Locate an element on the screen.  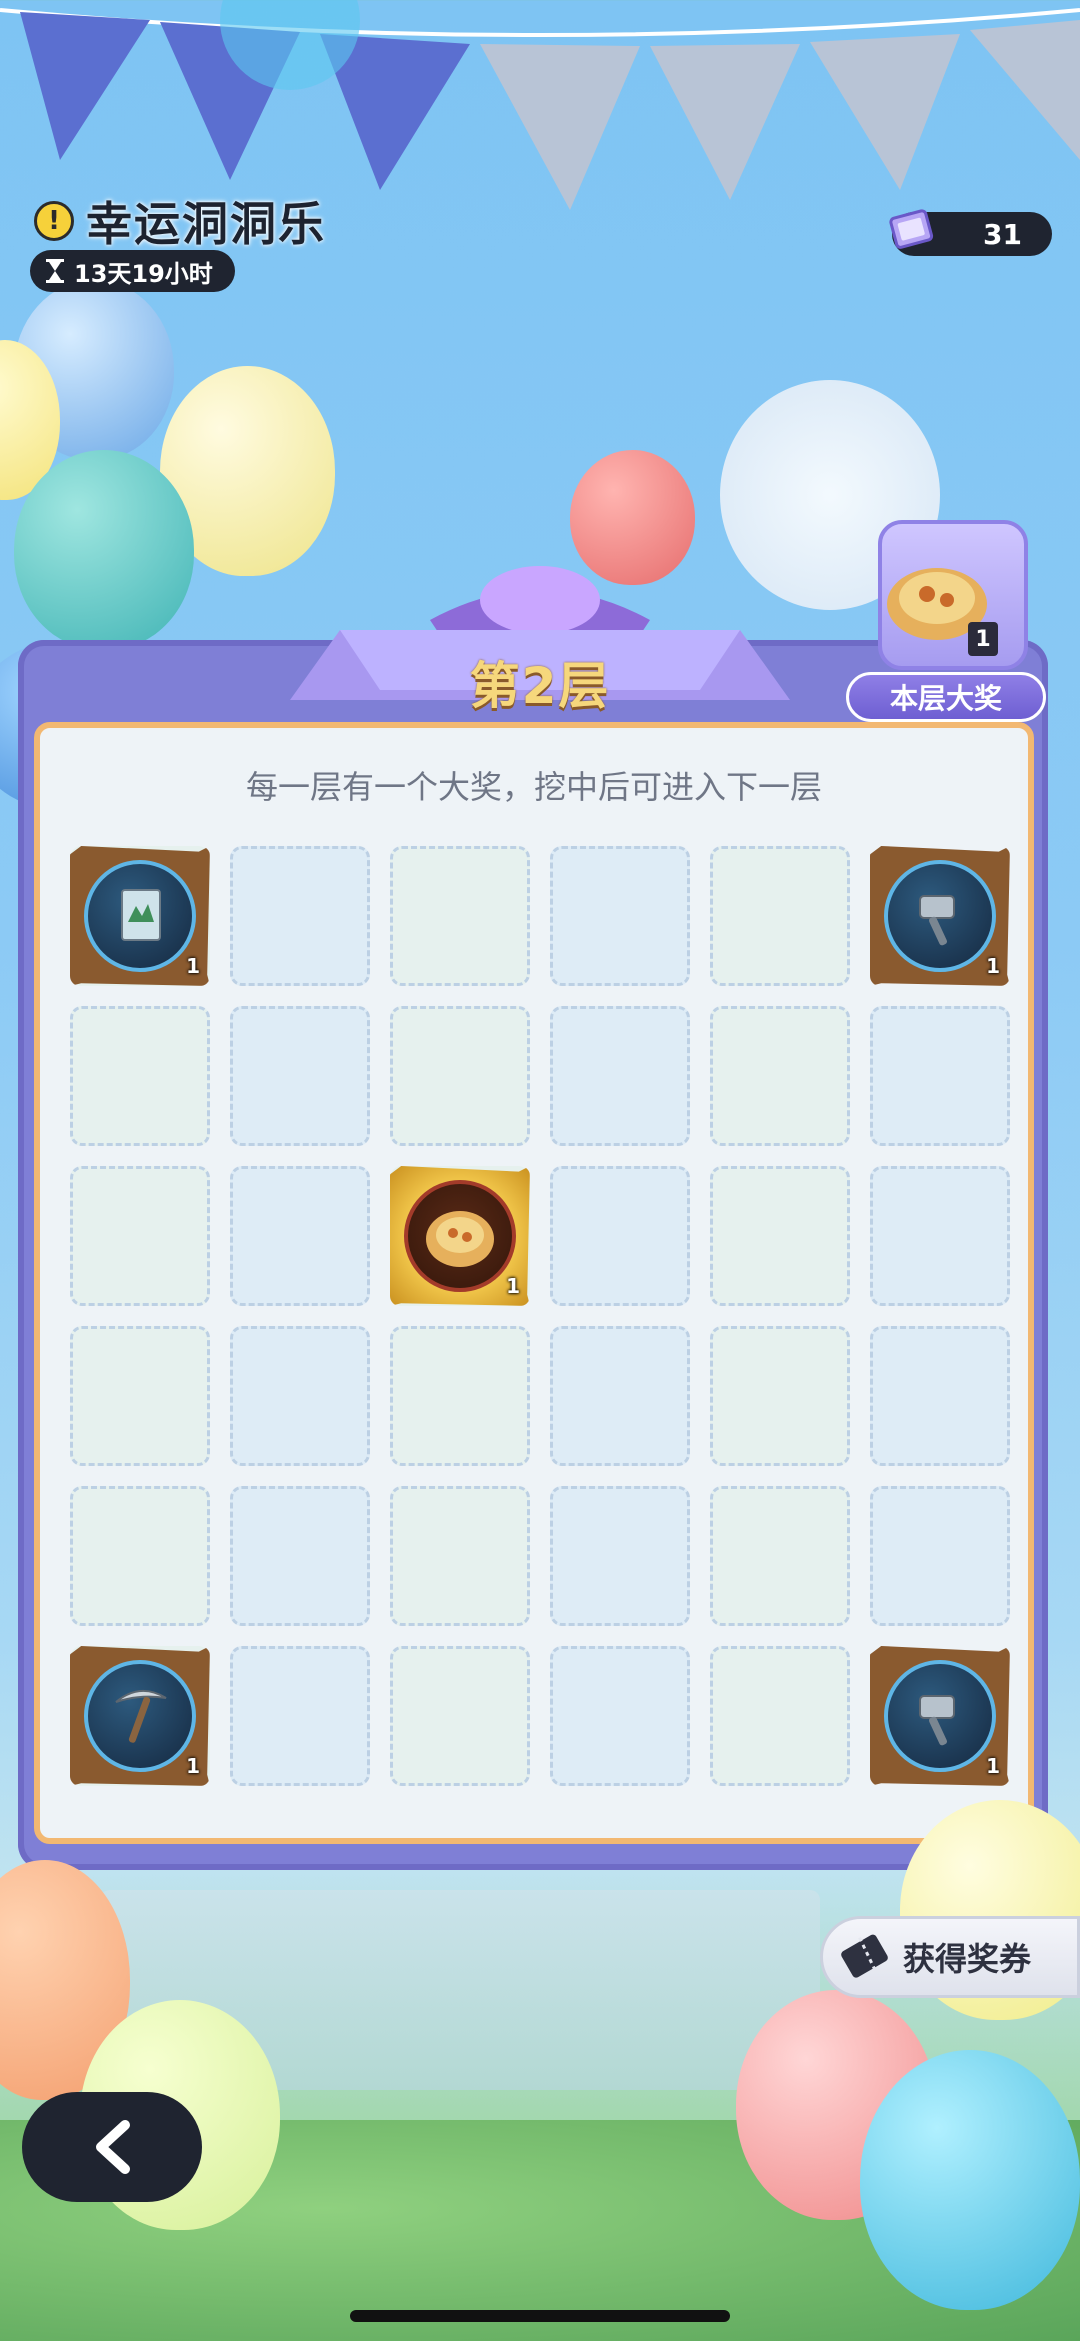
back-button is located at coordinates (112, 2147).